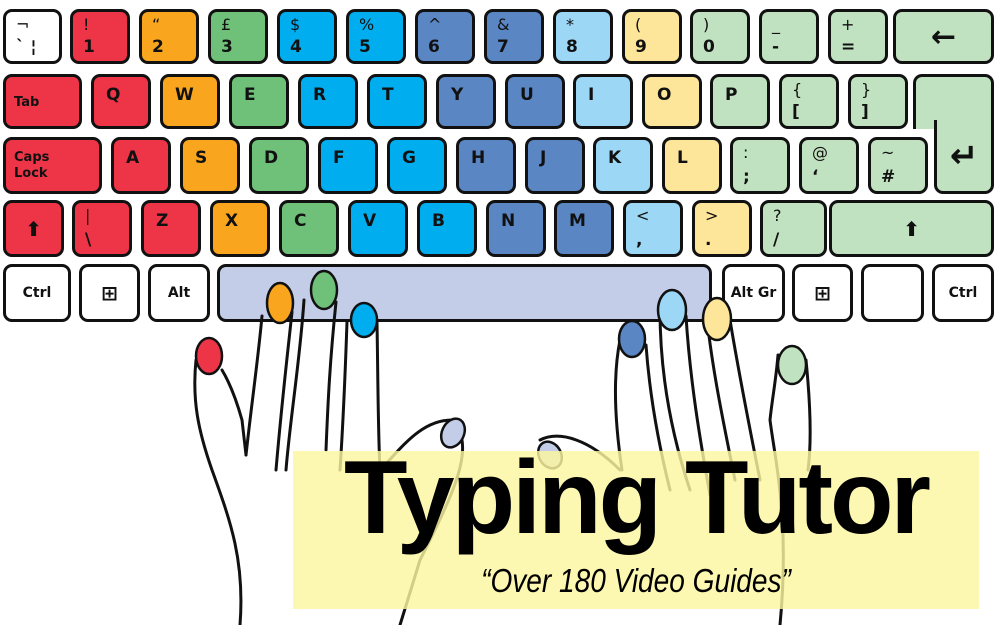 This screenshot has width=1000, height=625. Describe the element at coordinates (324, 290) in the screenshot. I see `fingernail-left-middle` at that location.